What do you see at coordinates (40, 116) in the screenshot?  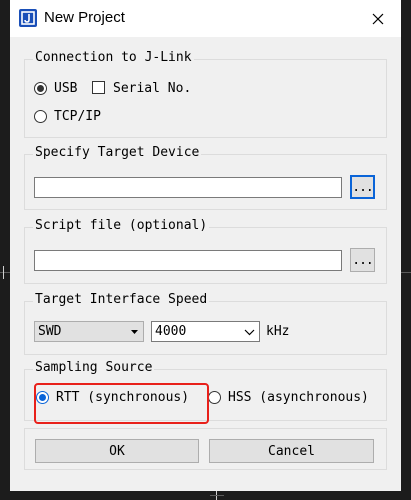 I see `tcpip-radio` at bounding box center [40, 116].